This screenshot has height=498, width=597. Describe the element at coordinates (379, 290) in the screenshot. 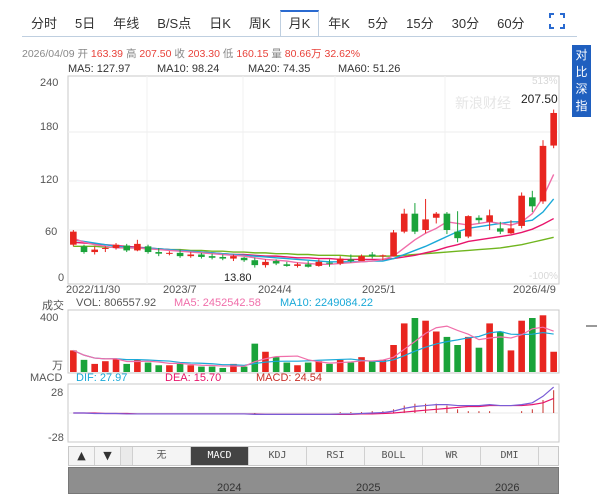

I see `date-tick-4: 2025/1` at that location.